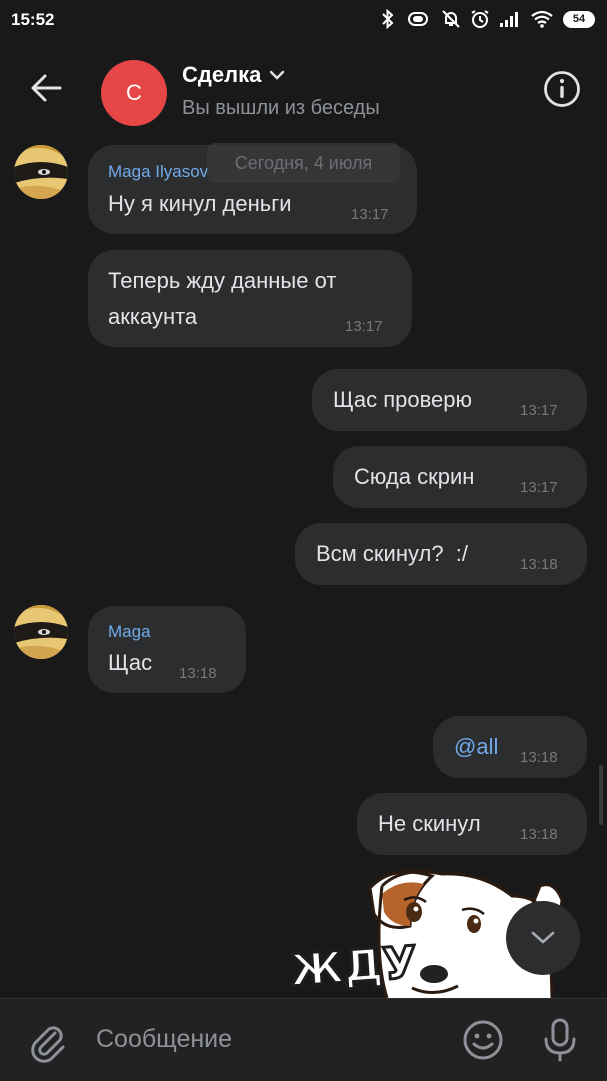 The image size is (607, 1081). I want to click on message-text: Не скинул, so click(429, 823).